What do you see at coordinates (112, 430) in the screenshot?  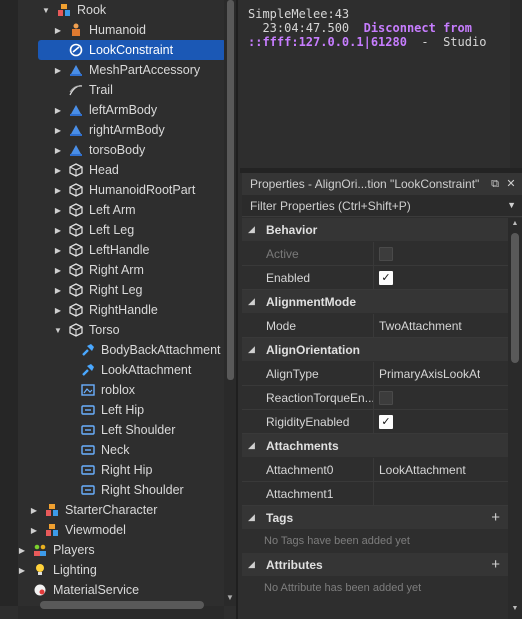 I see `explorer-item: Left Shoulder` at bounding box center [112, 430].